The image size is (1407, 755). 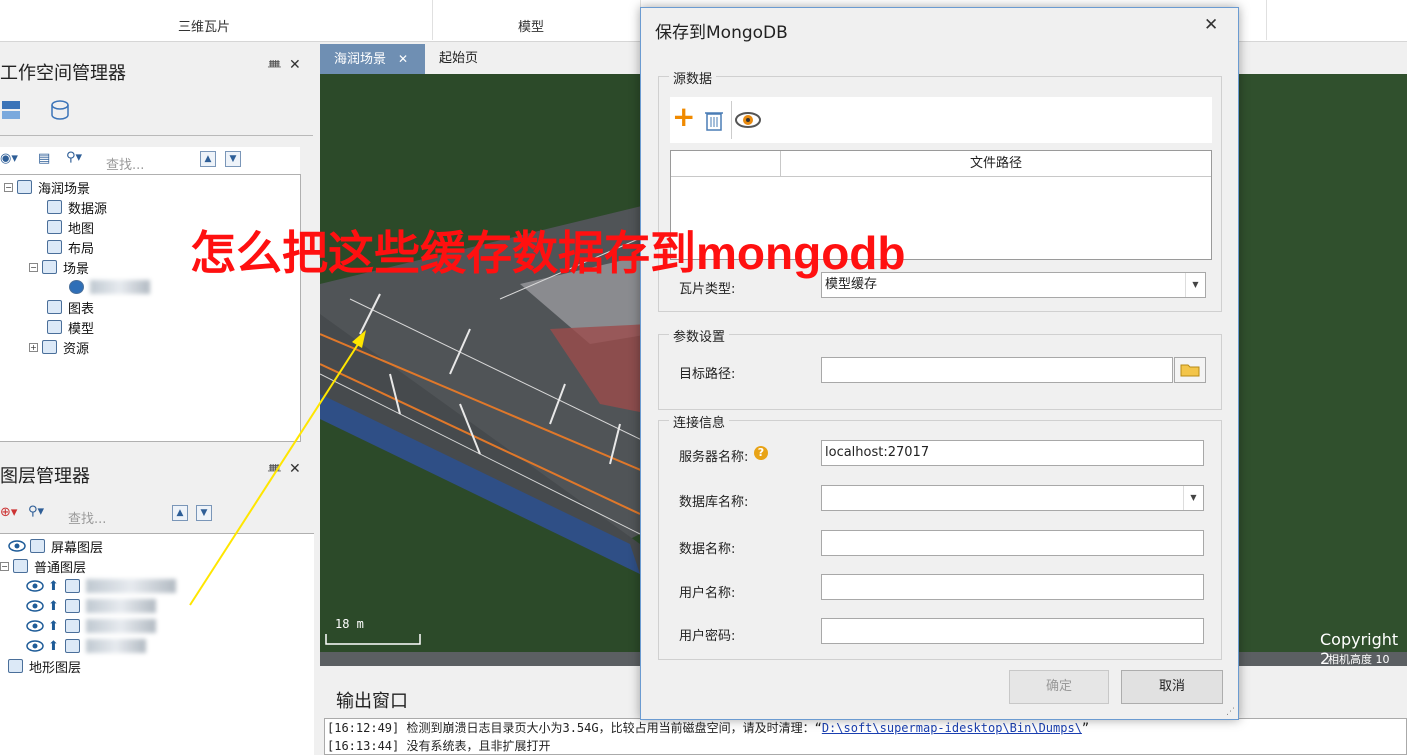 I want to click on datasource-icon, so click(x=54, y=207).